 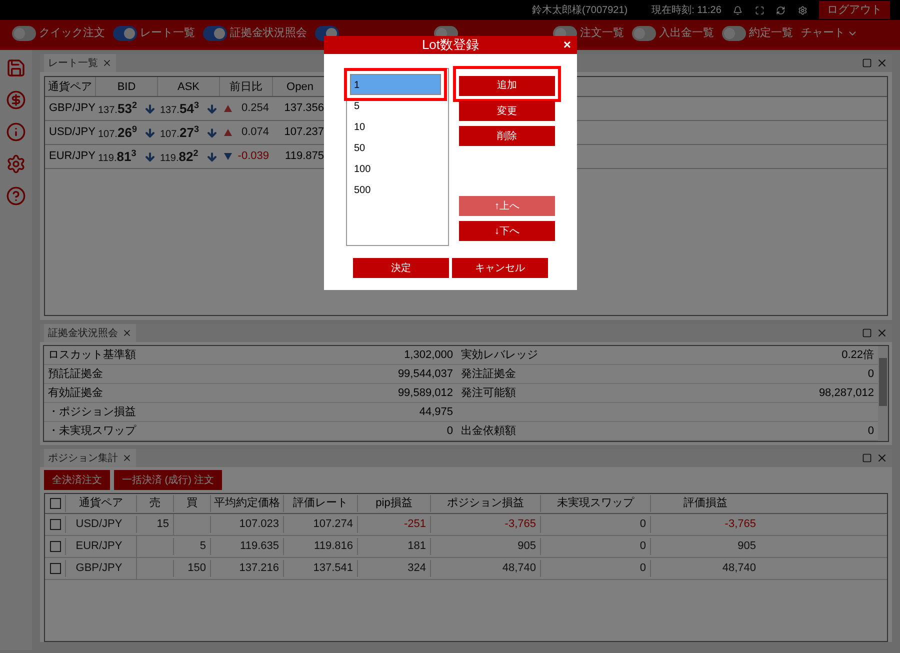 What do you see at coordinates (320, 524) in the screenshot?
I see `table-cell: 107.274` at bounding box center [320, 524].